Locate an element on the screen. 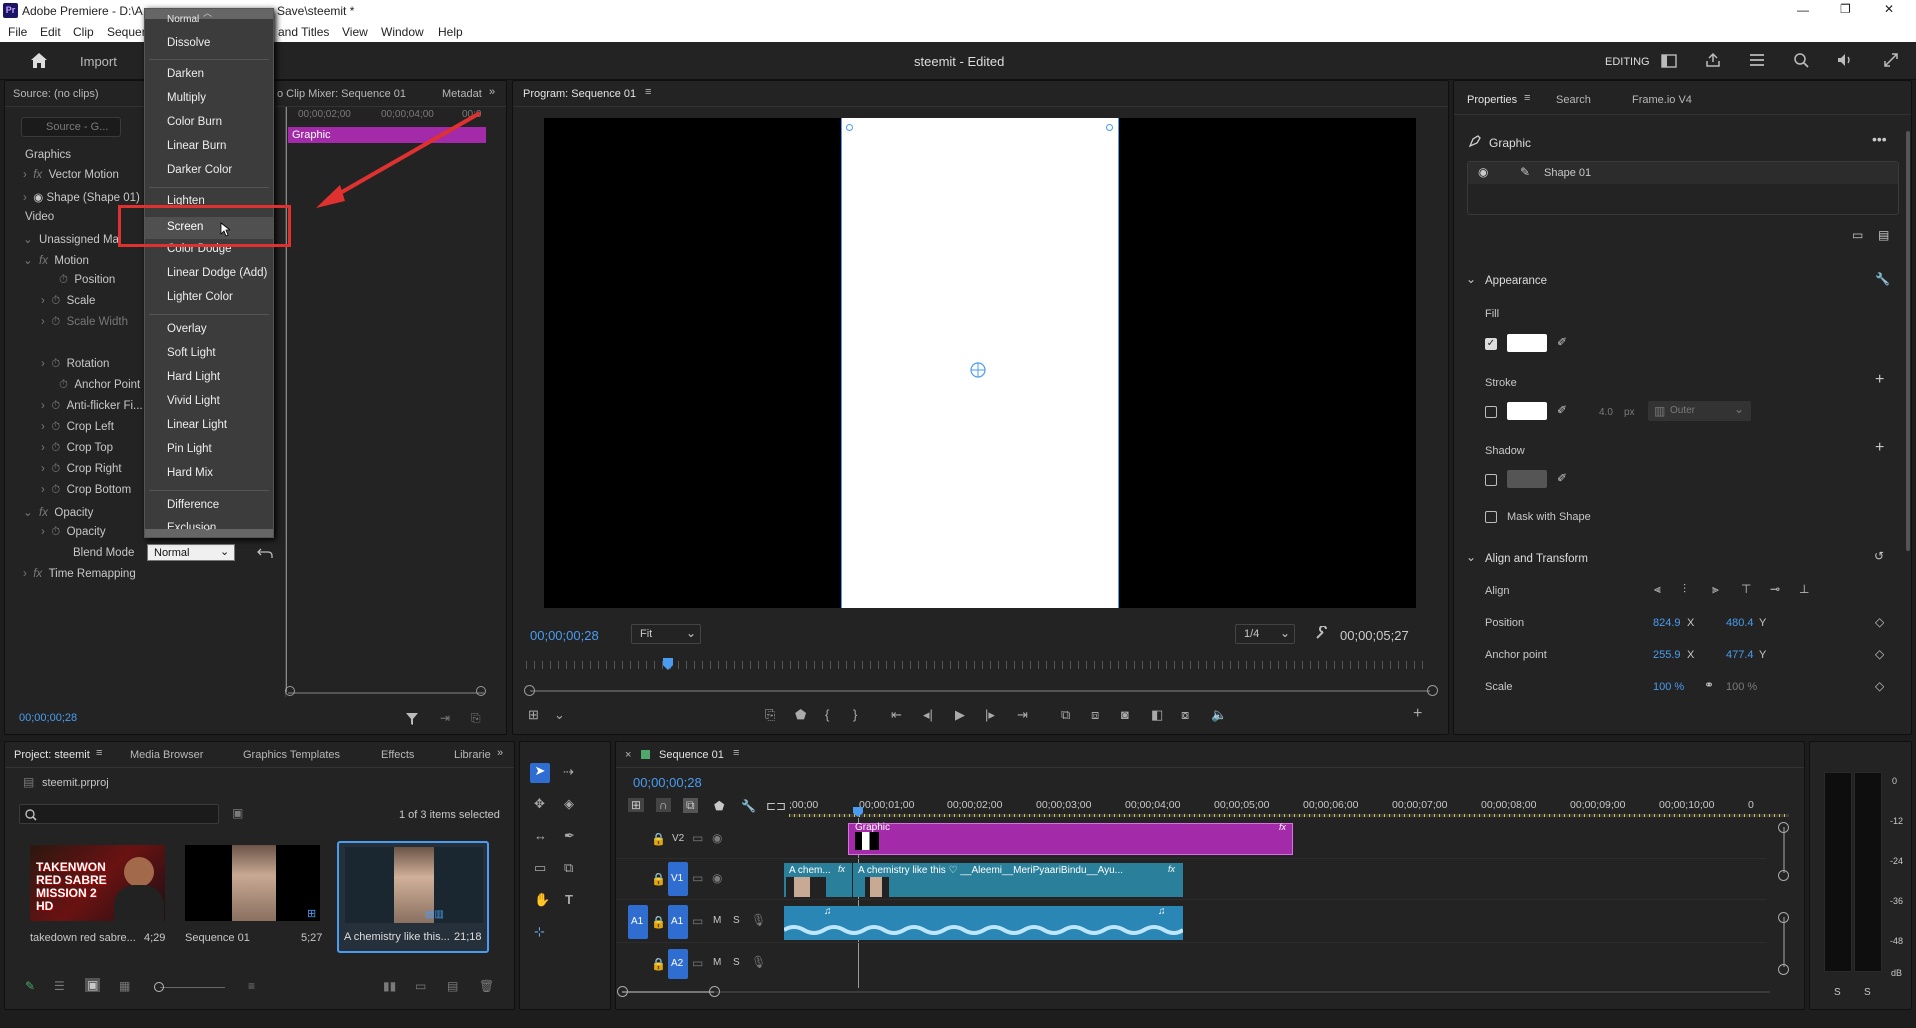  track-v1-target: V1 is located at coordinates (678, 879).